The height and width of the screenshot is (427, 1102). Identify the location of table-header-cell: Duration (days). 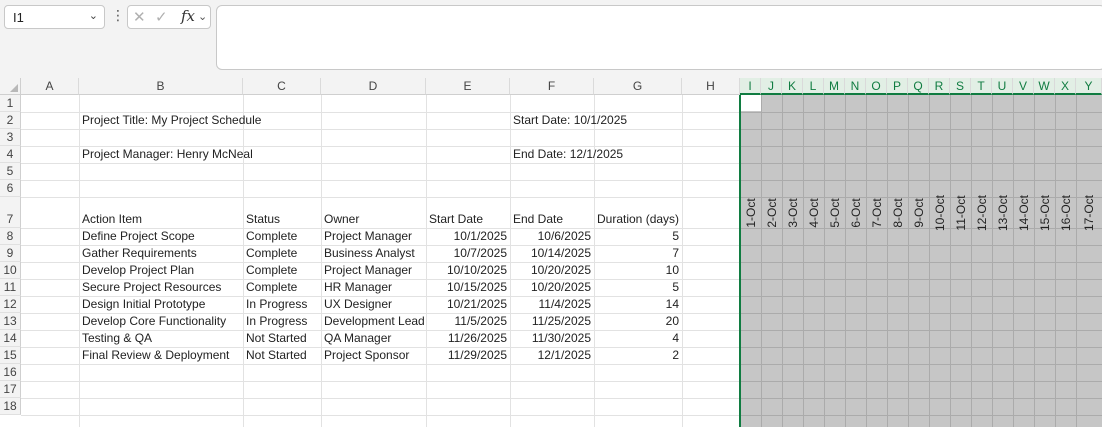
(638, 219).